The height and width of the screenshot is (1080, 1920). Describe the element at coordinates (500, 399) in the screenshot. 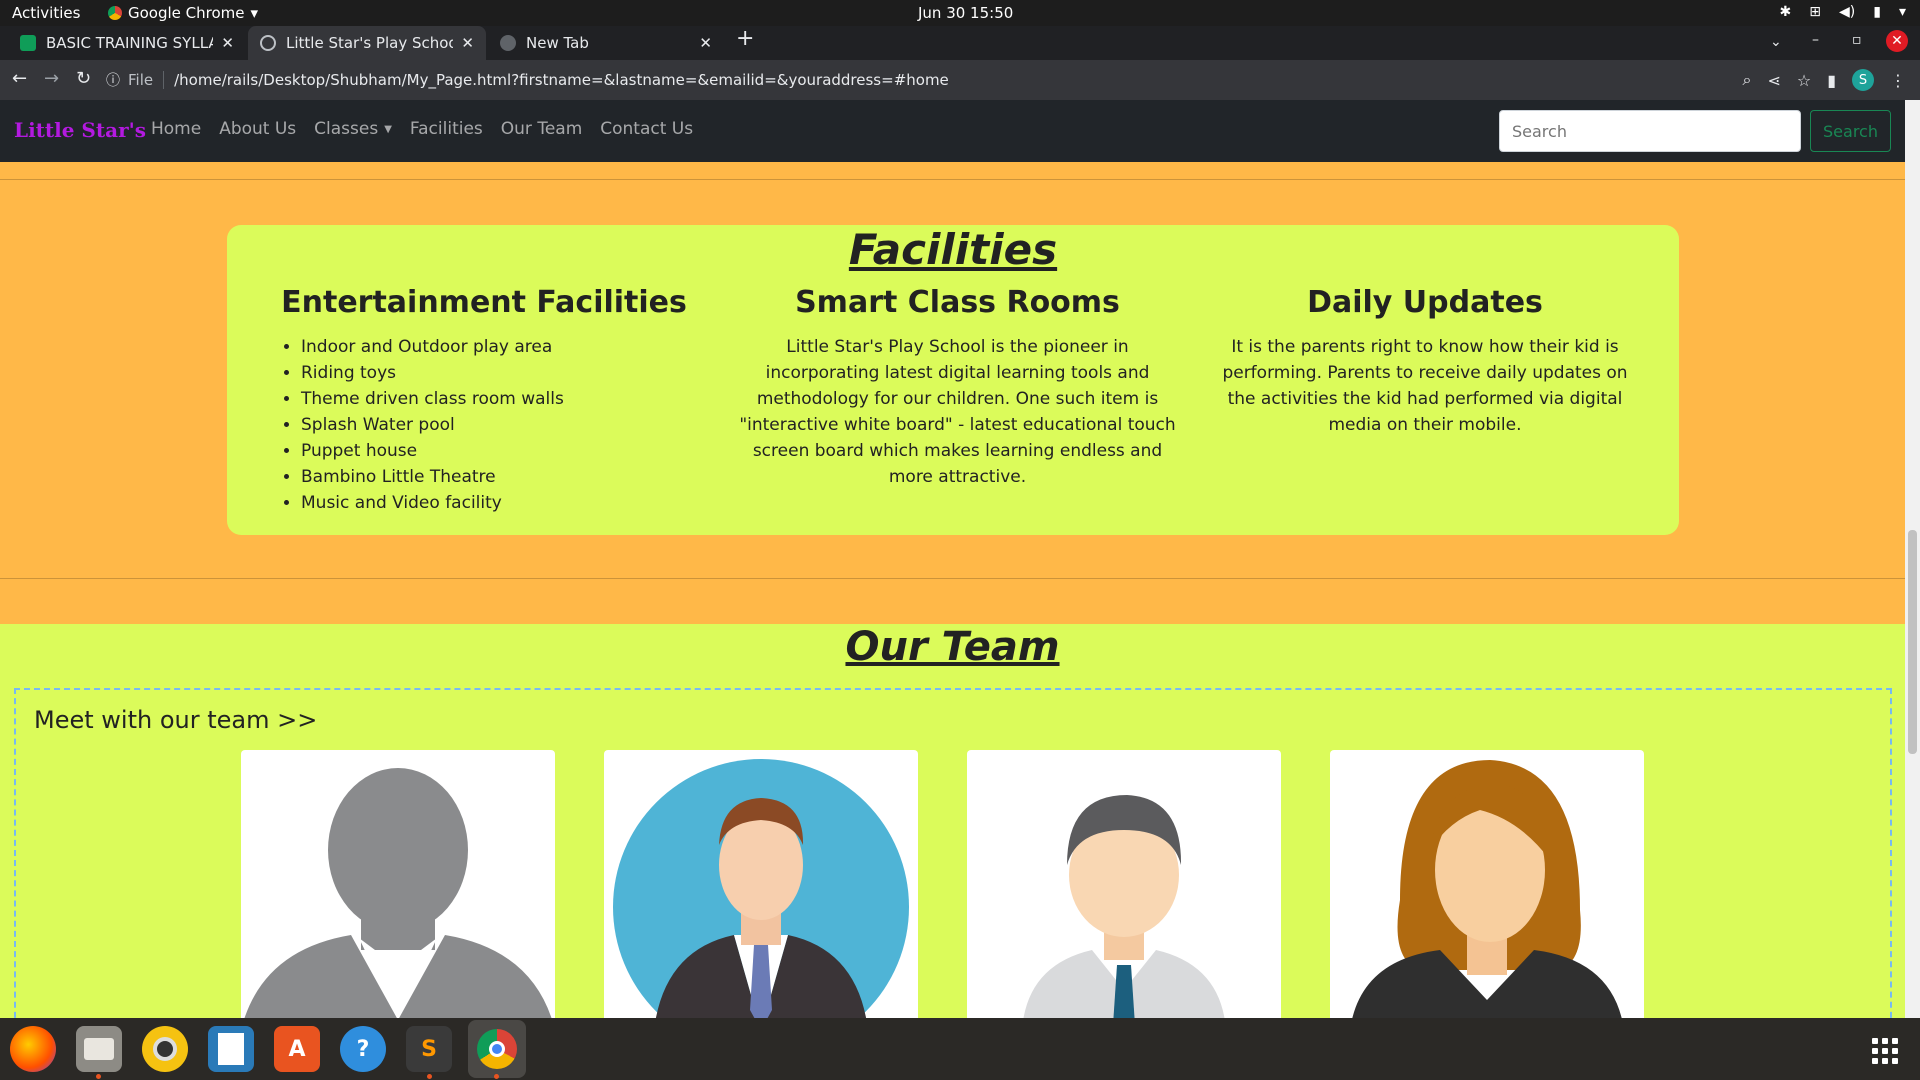

I see `list-item: Theme driven class room walls` at that location.